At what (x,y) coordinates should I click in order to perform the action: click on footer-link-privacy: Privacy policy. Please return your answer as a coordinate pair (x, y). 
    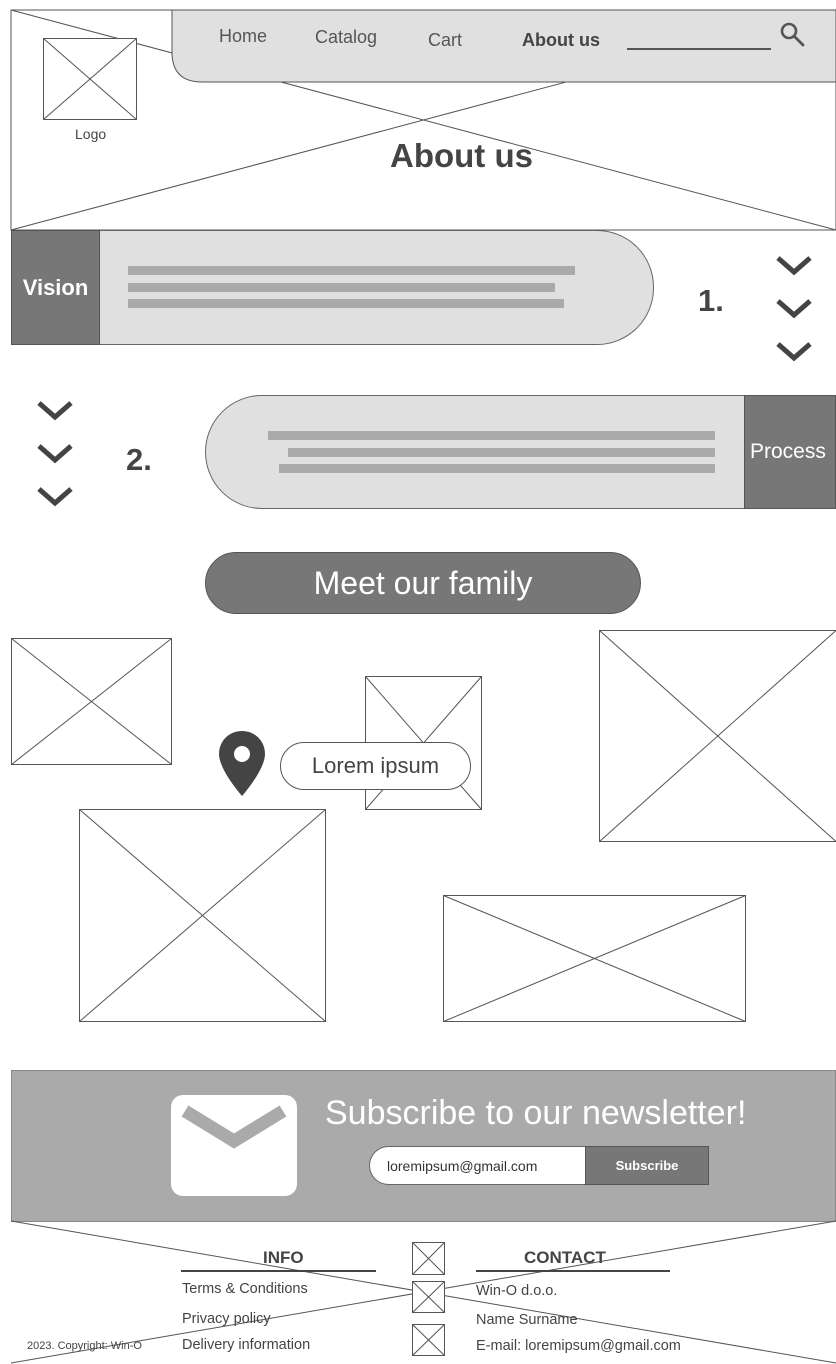
    Looking at the image, I should click on (226, 1319).